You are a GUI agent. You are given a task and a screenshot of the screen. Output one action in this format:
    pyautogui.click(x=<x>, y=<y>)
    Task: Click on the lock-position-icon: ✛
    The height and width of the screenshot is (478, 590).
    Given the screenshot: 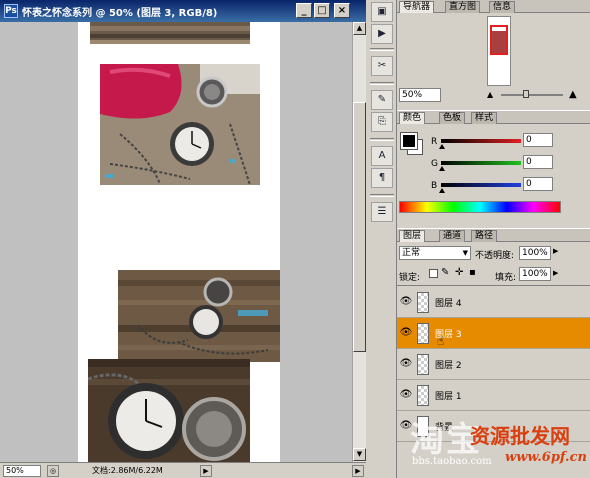 What is the action you would take?
    pyautogui.click(x=459, y=272)
    